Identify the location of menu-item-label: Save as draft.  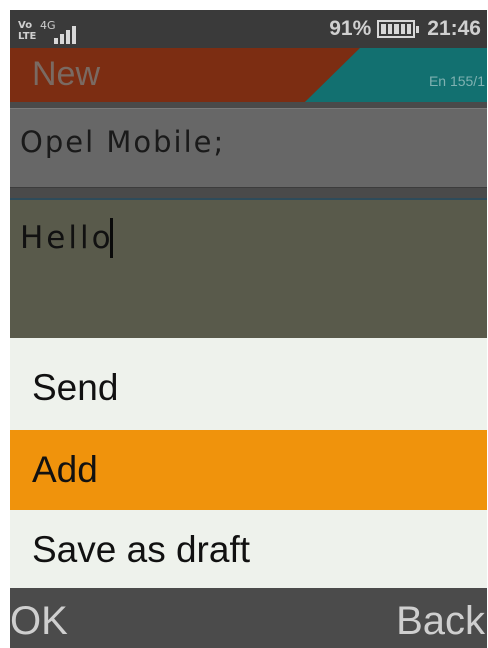
(141, 549).